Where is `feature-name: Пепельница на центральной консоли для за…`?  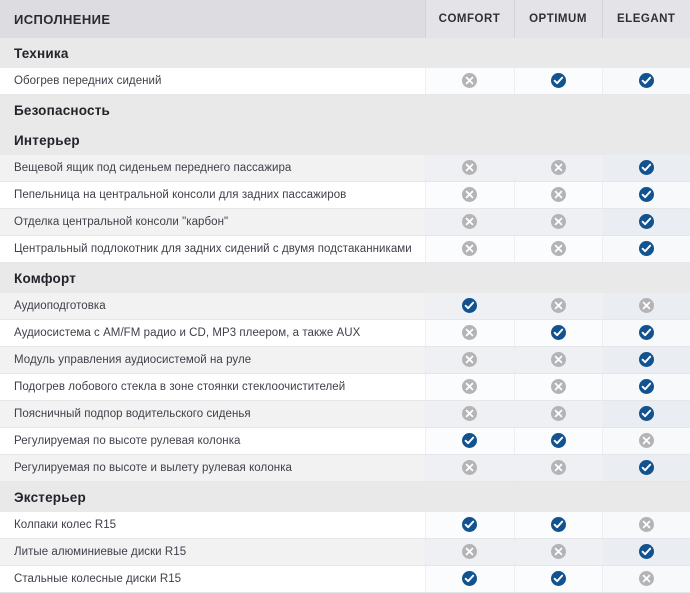 feature-name: Пепельница на центральной консоли для за… is located at coordinates (212, 195).